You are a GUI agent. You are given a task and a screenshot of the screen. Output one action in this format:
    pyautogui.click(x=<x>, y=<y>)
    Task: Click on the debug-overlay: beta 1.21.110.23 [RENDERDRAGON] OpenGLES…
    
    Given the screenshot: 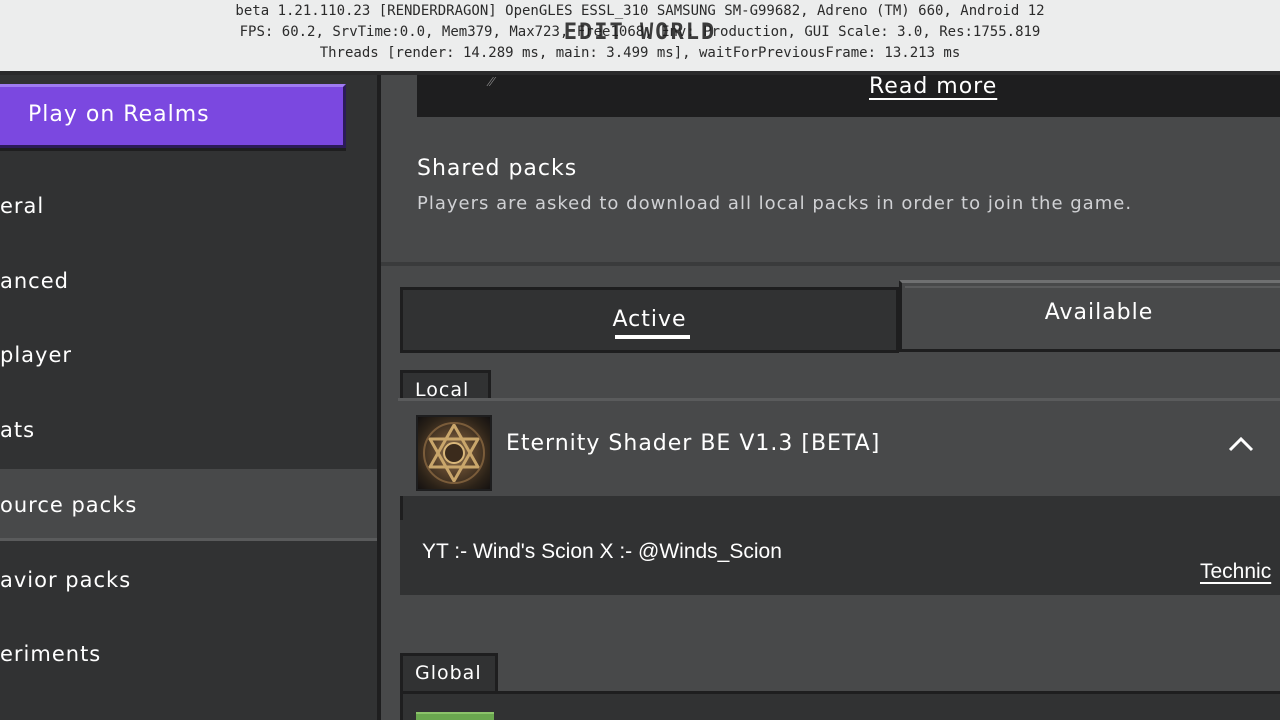 What is the action you would take?
    pyautogui.click(x=640, y=37)
    